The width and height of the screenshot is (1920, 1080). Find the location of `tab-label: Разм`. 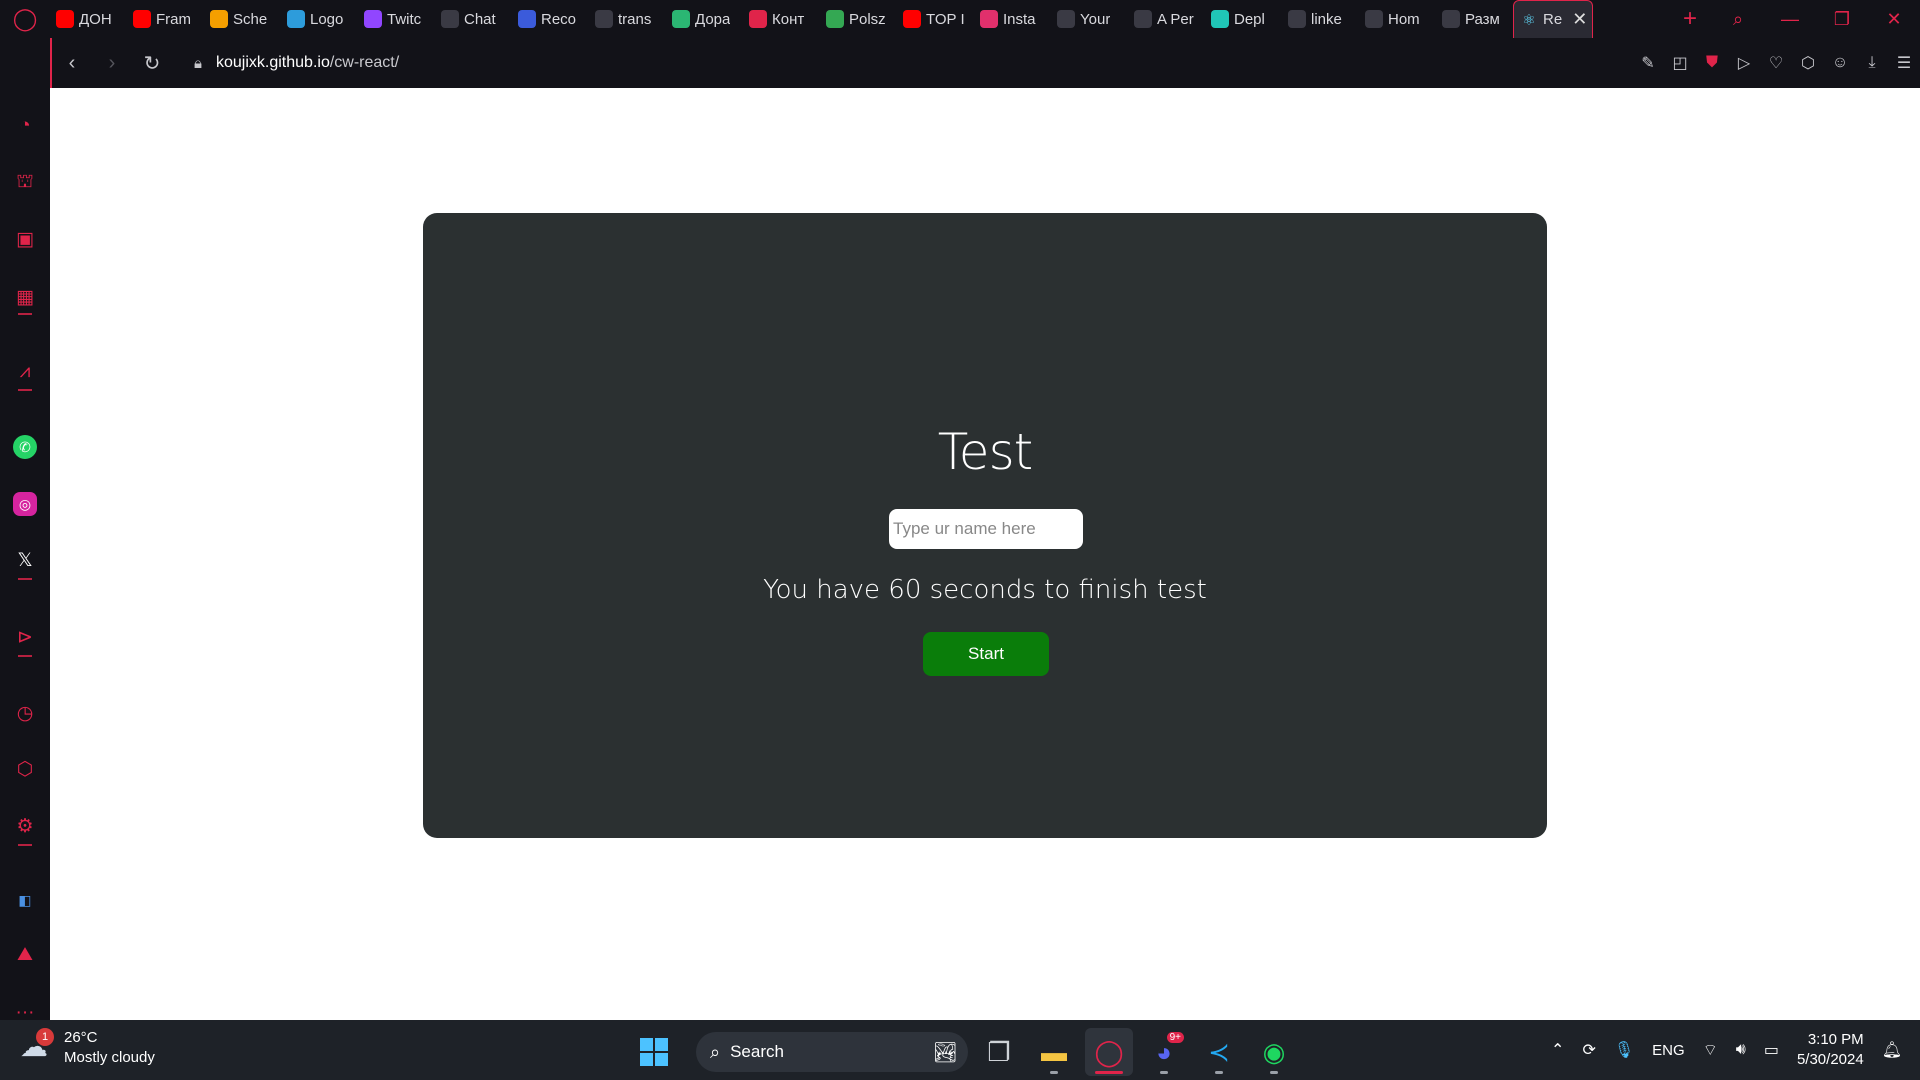

tab-label: Разм is located at coordinates (1482, 19).